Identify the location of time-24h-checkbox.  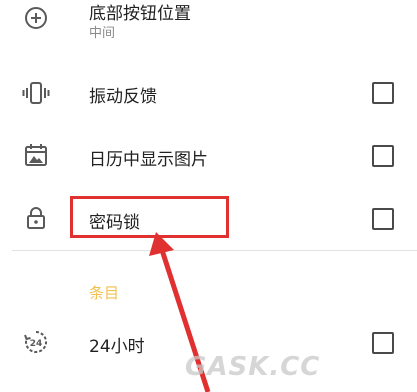
(383, 343).